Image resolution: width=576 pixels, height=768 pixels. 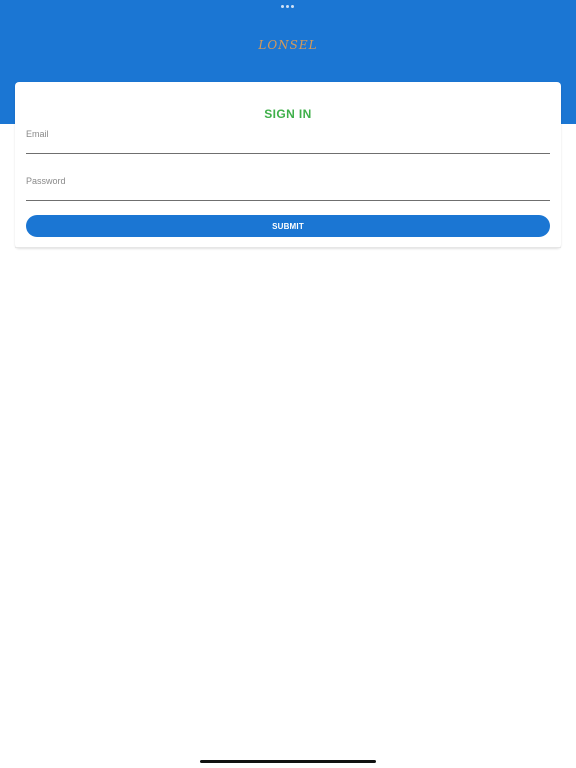 What do you see at coordinates (288, 761) in the screenshot?
I see `home-indicator` at bounding box center [288, 761].